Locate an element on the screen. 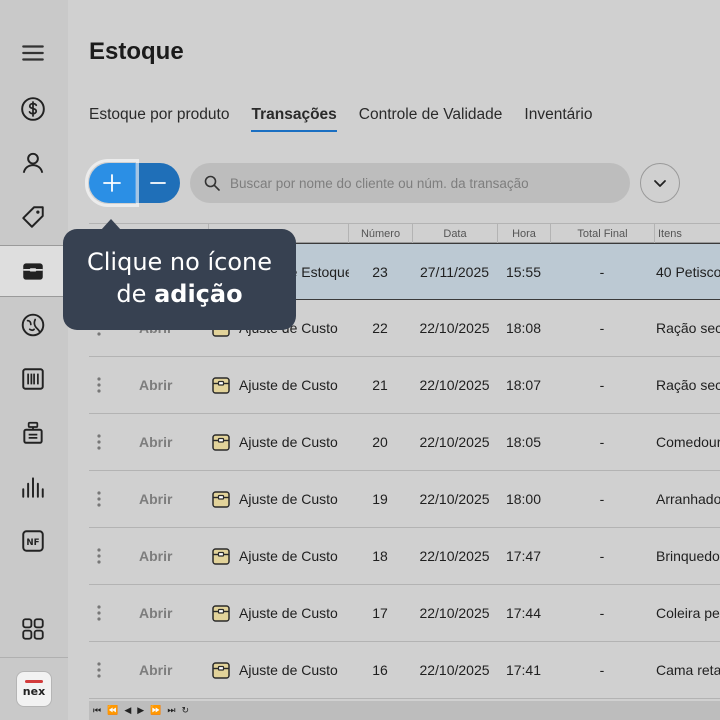 The height and width of the screenshot is (720, 720). chart-icon is located at coordinates (33, 487).